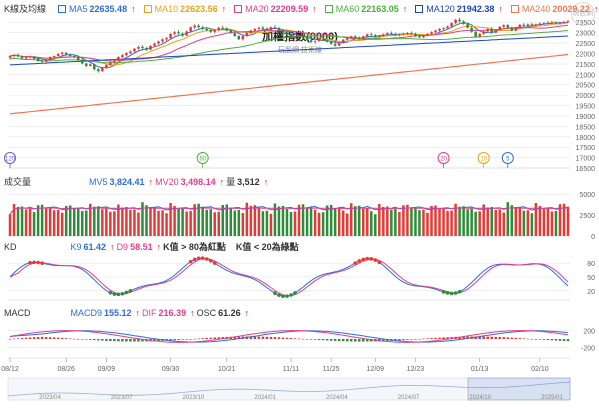 This screenshot has width=599, height=409. I want to click on navigator-date: 2024/01, so click(265, 398).